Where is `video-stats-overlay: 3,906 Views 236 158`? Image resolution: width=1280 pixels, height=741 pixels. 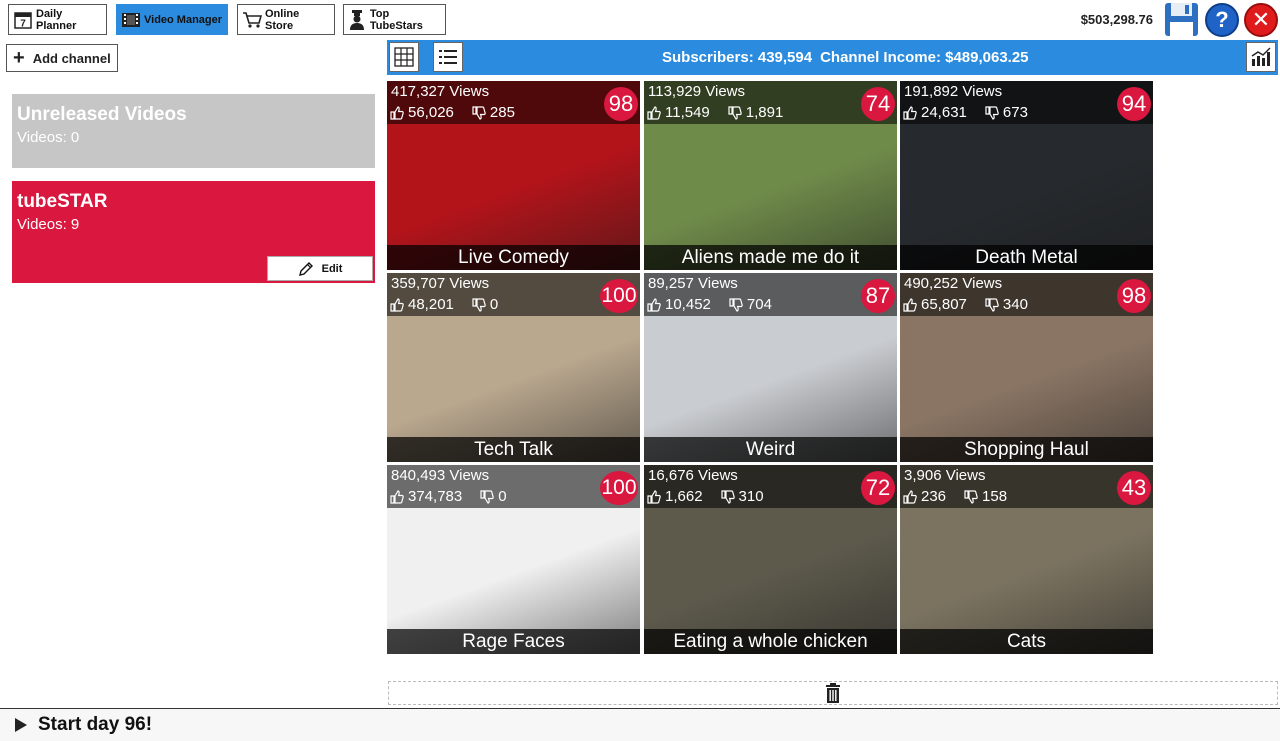 video-stats-overlay: 3,906 Views 236 158 is located at coordinates (1026, 486).